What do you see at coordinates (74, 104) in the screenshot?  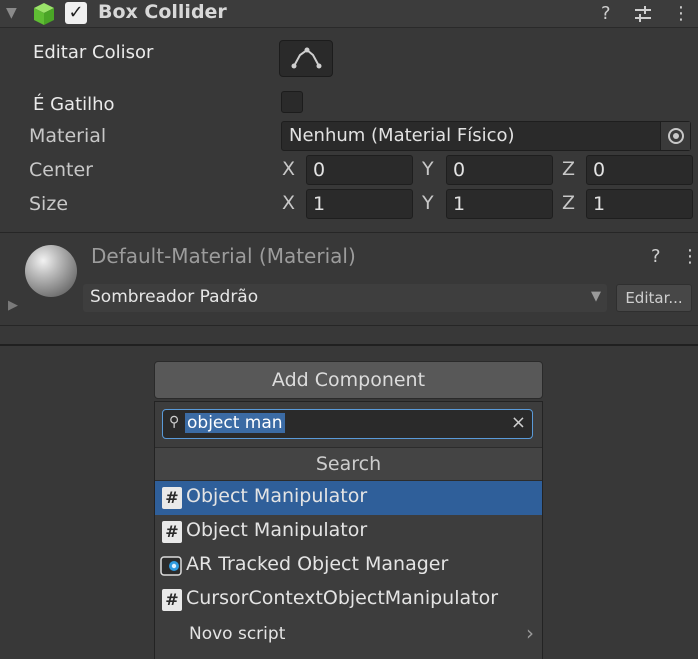 I see `is-trigger-label: É Gatilho` at bounding box center [74, 104].